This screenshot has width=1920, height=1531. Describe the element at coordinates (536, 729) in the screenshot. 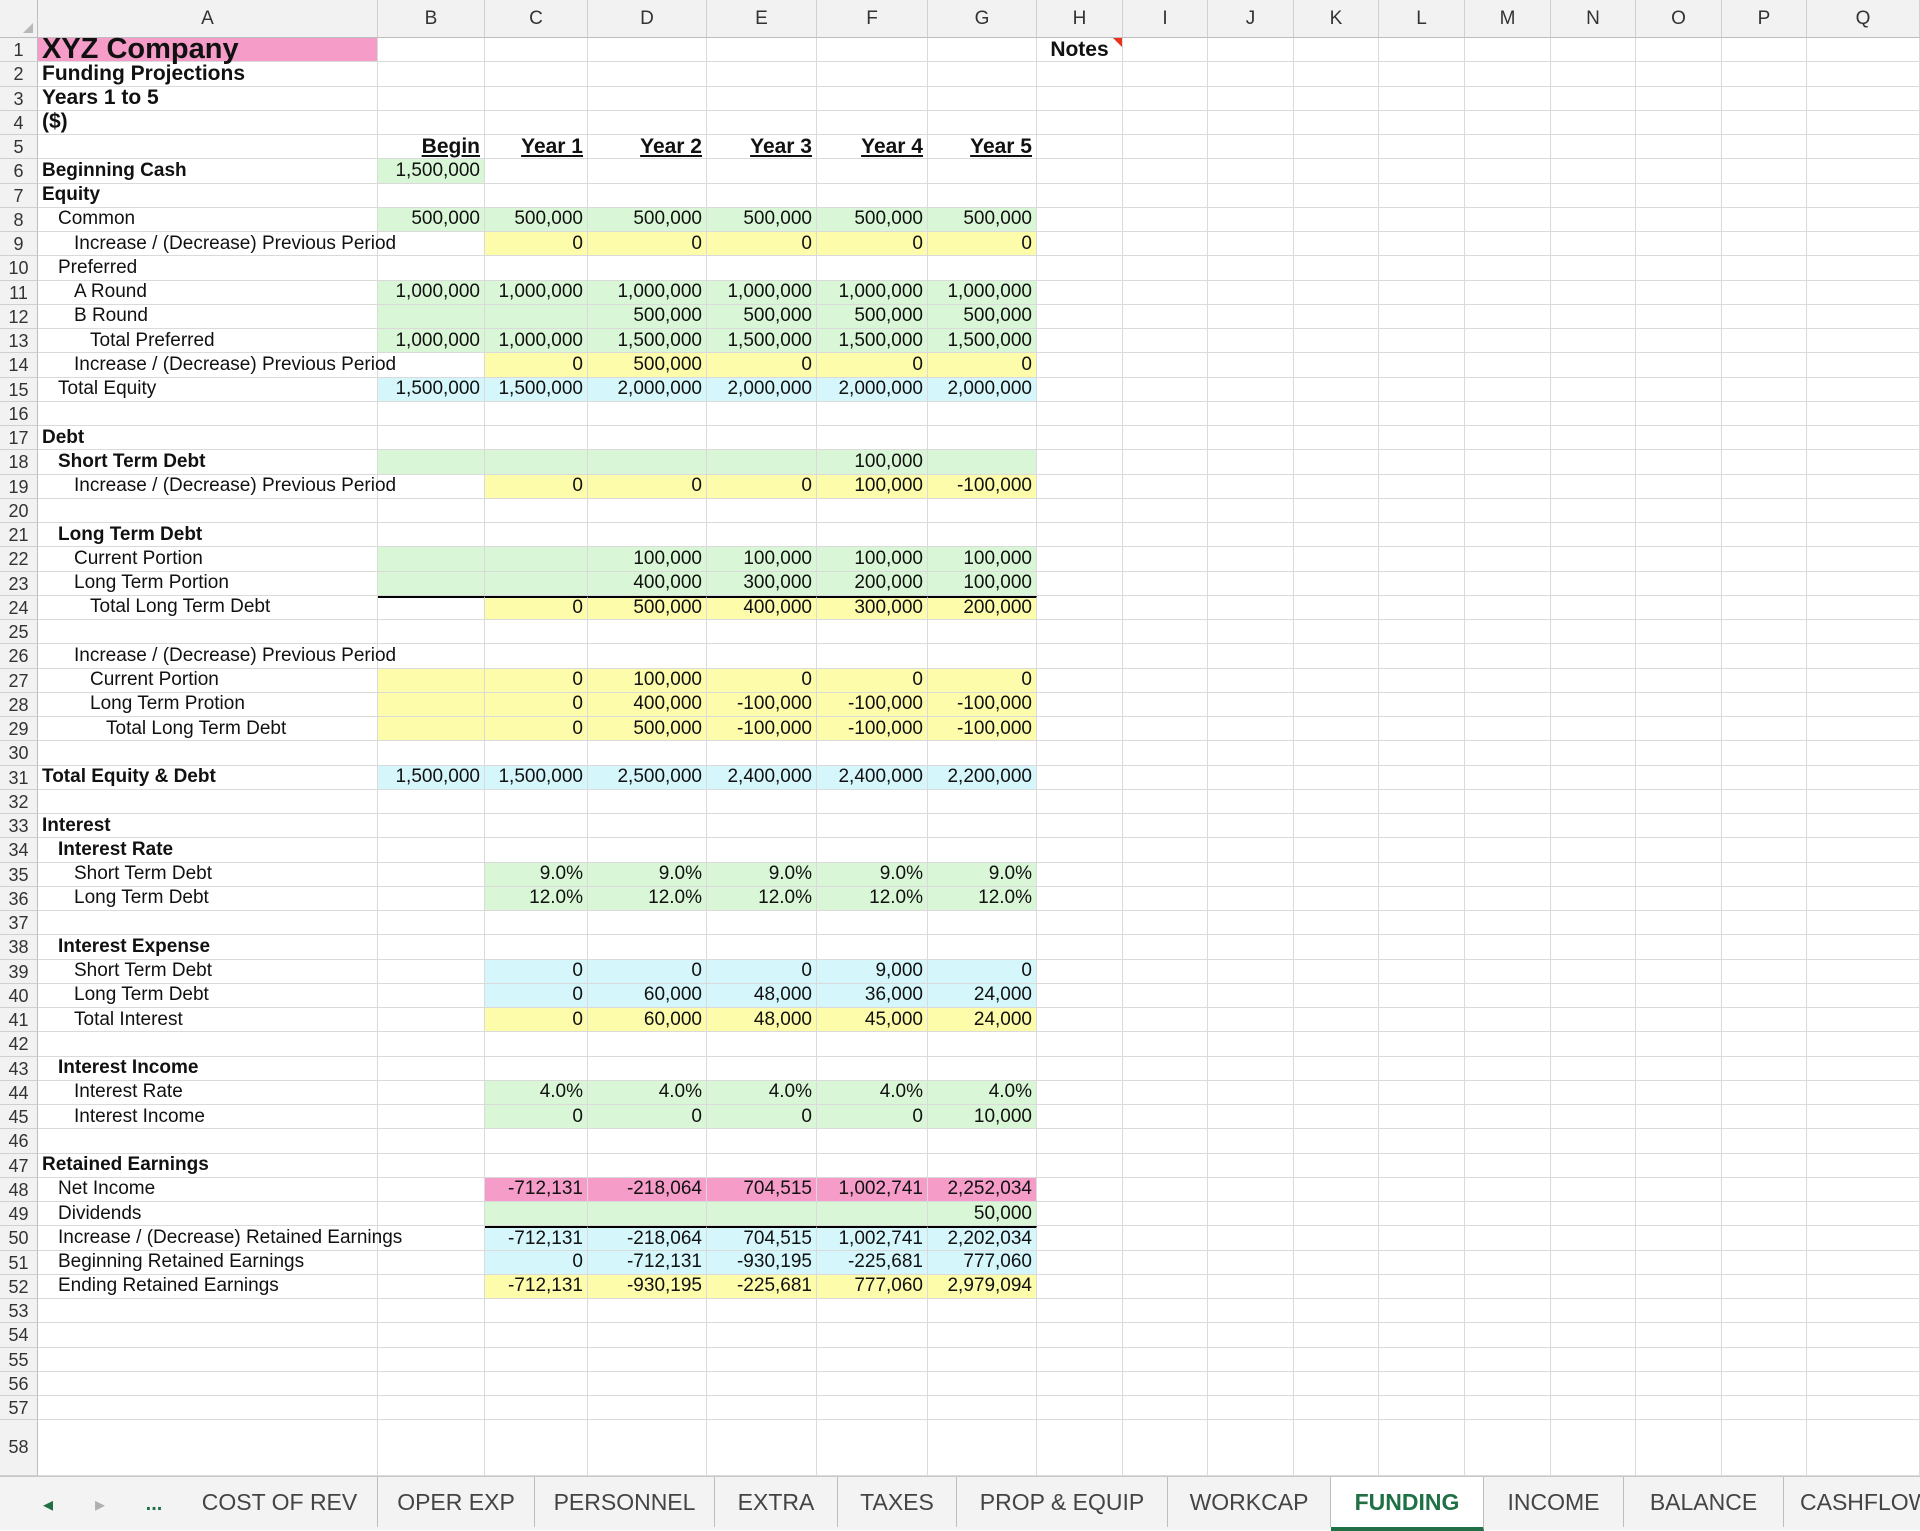

I see `value-cell: 0` at that location.